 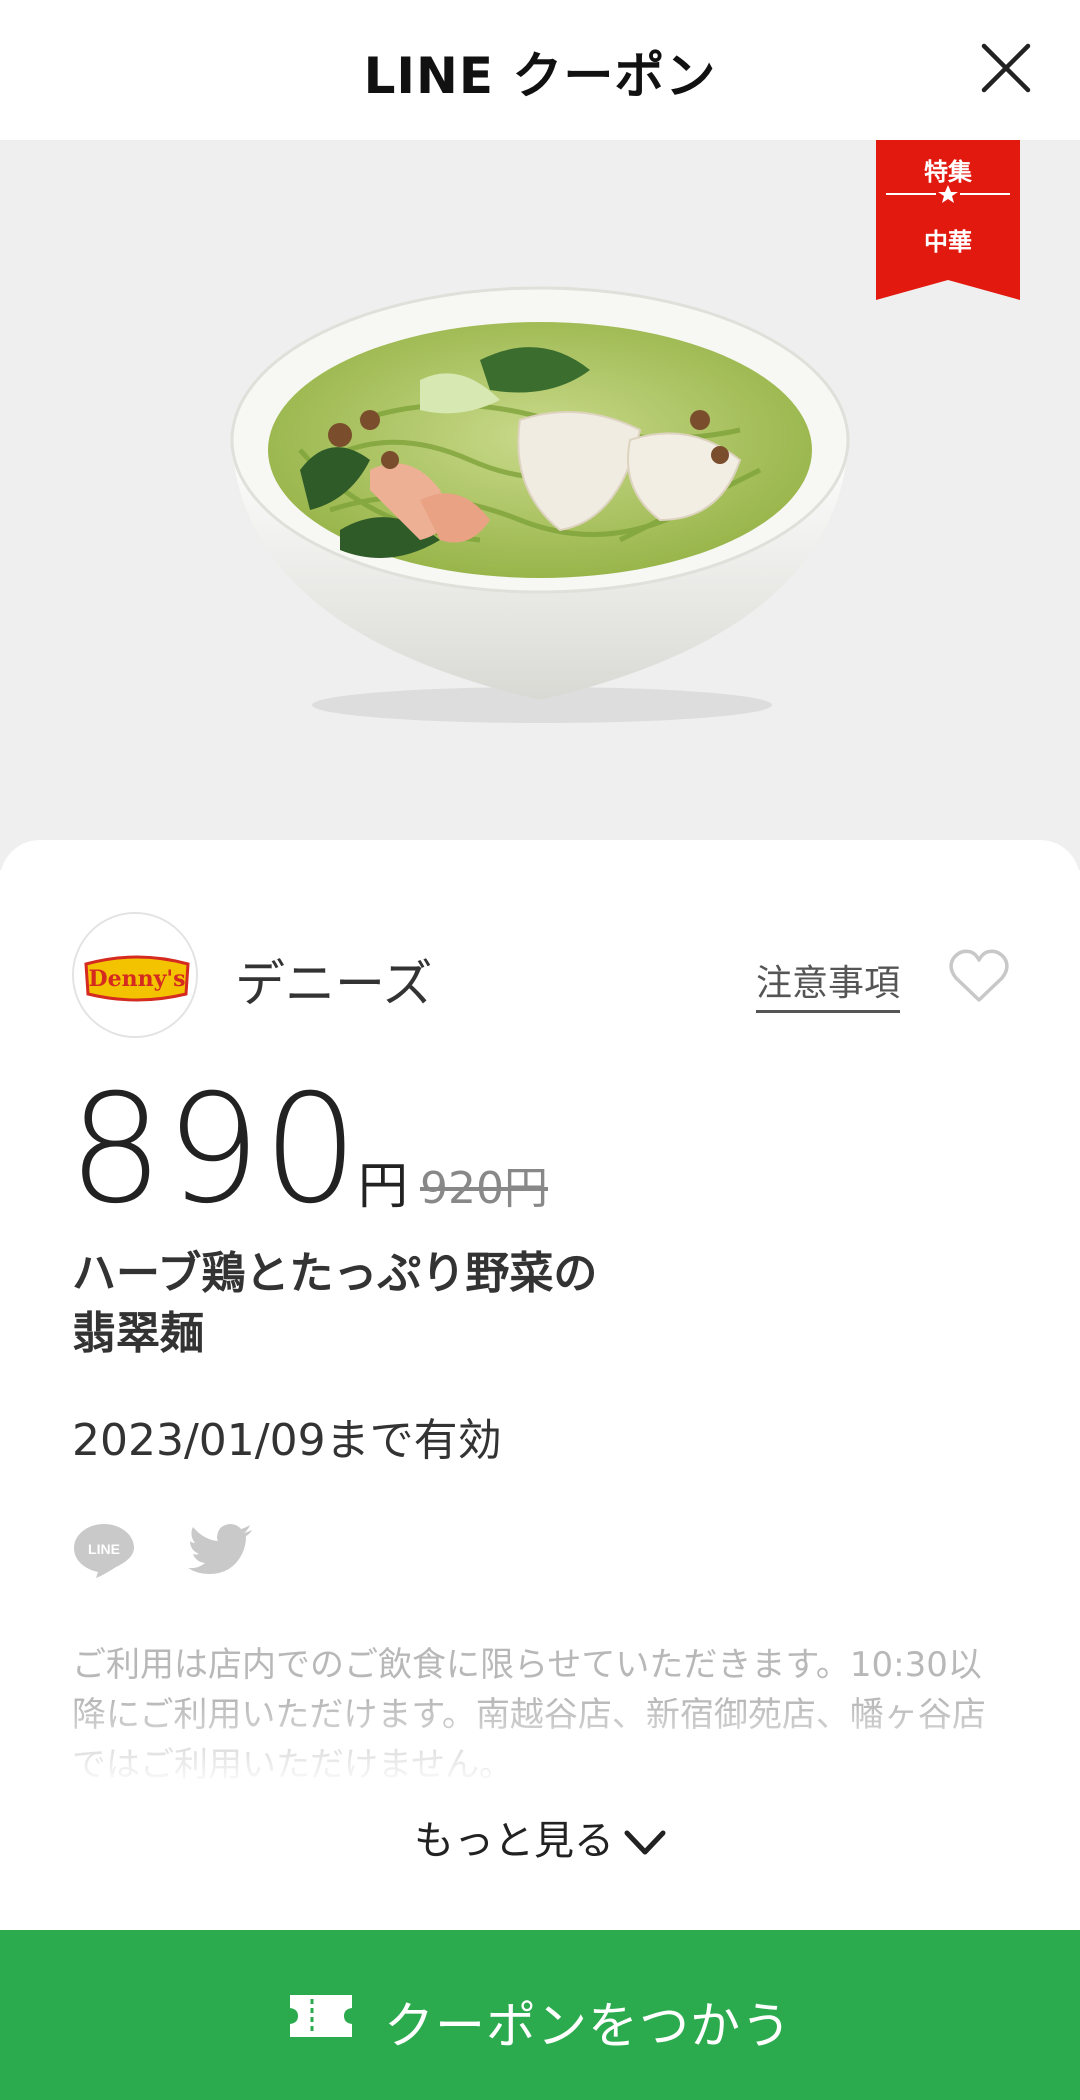 I want to click on line-share-label: LINE, so click(x=104, y=1549).